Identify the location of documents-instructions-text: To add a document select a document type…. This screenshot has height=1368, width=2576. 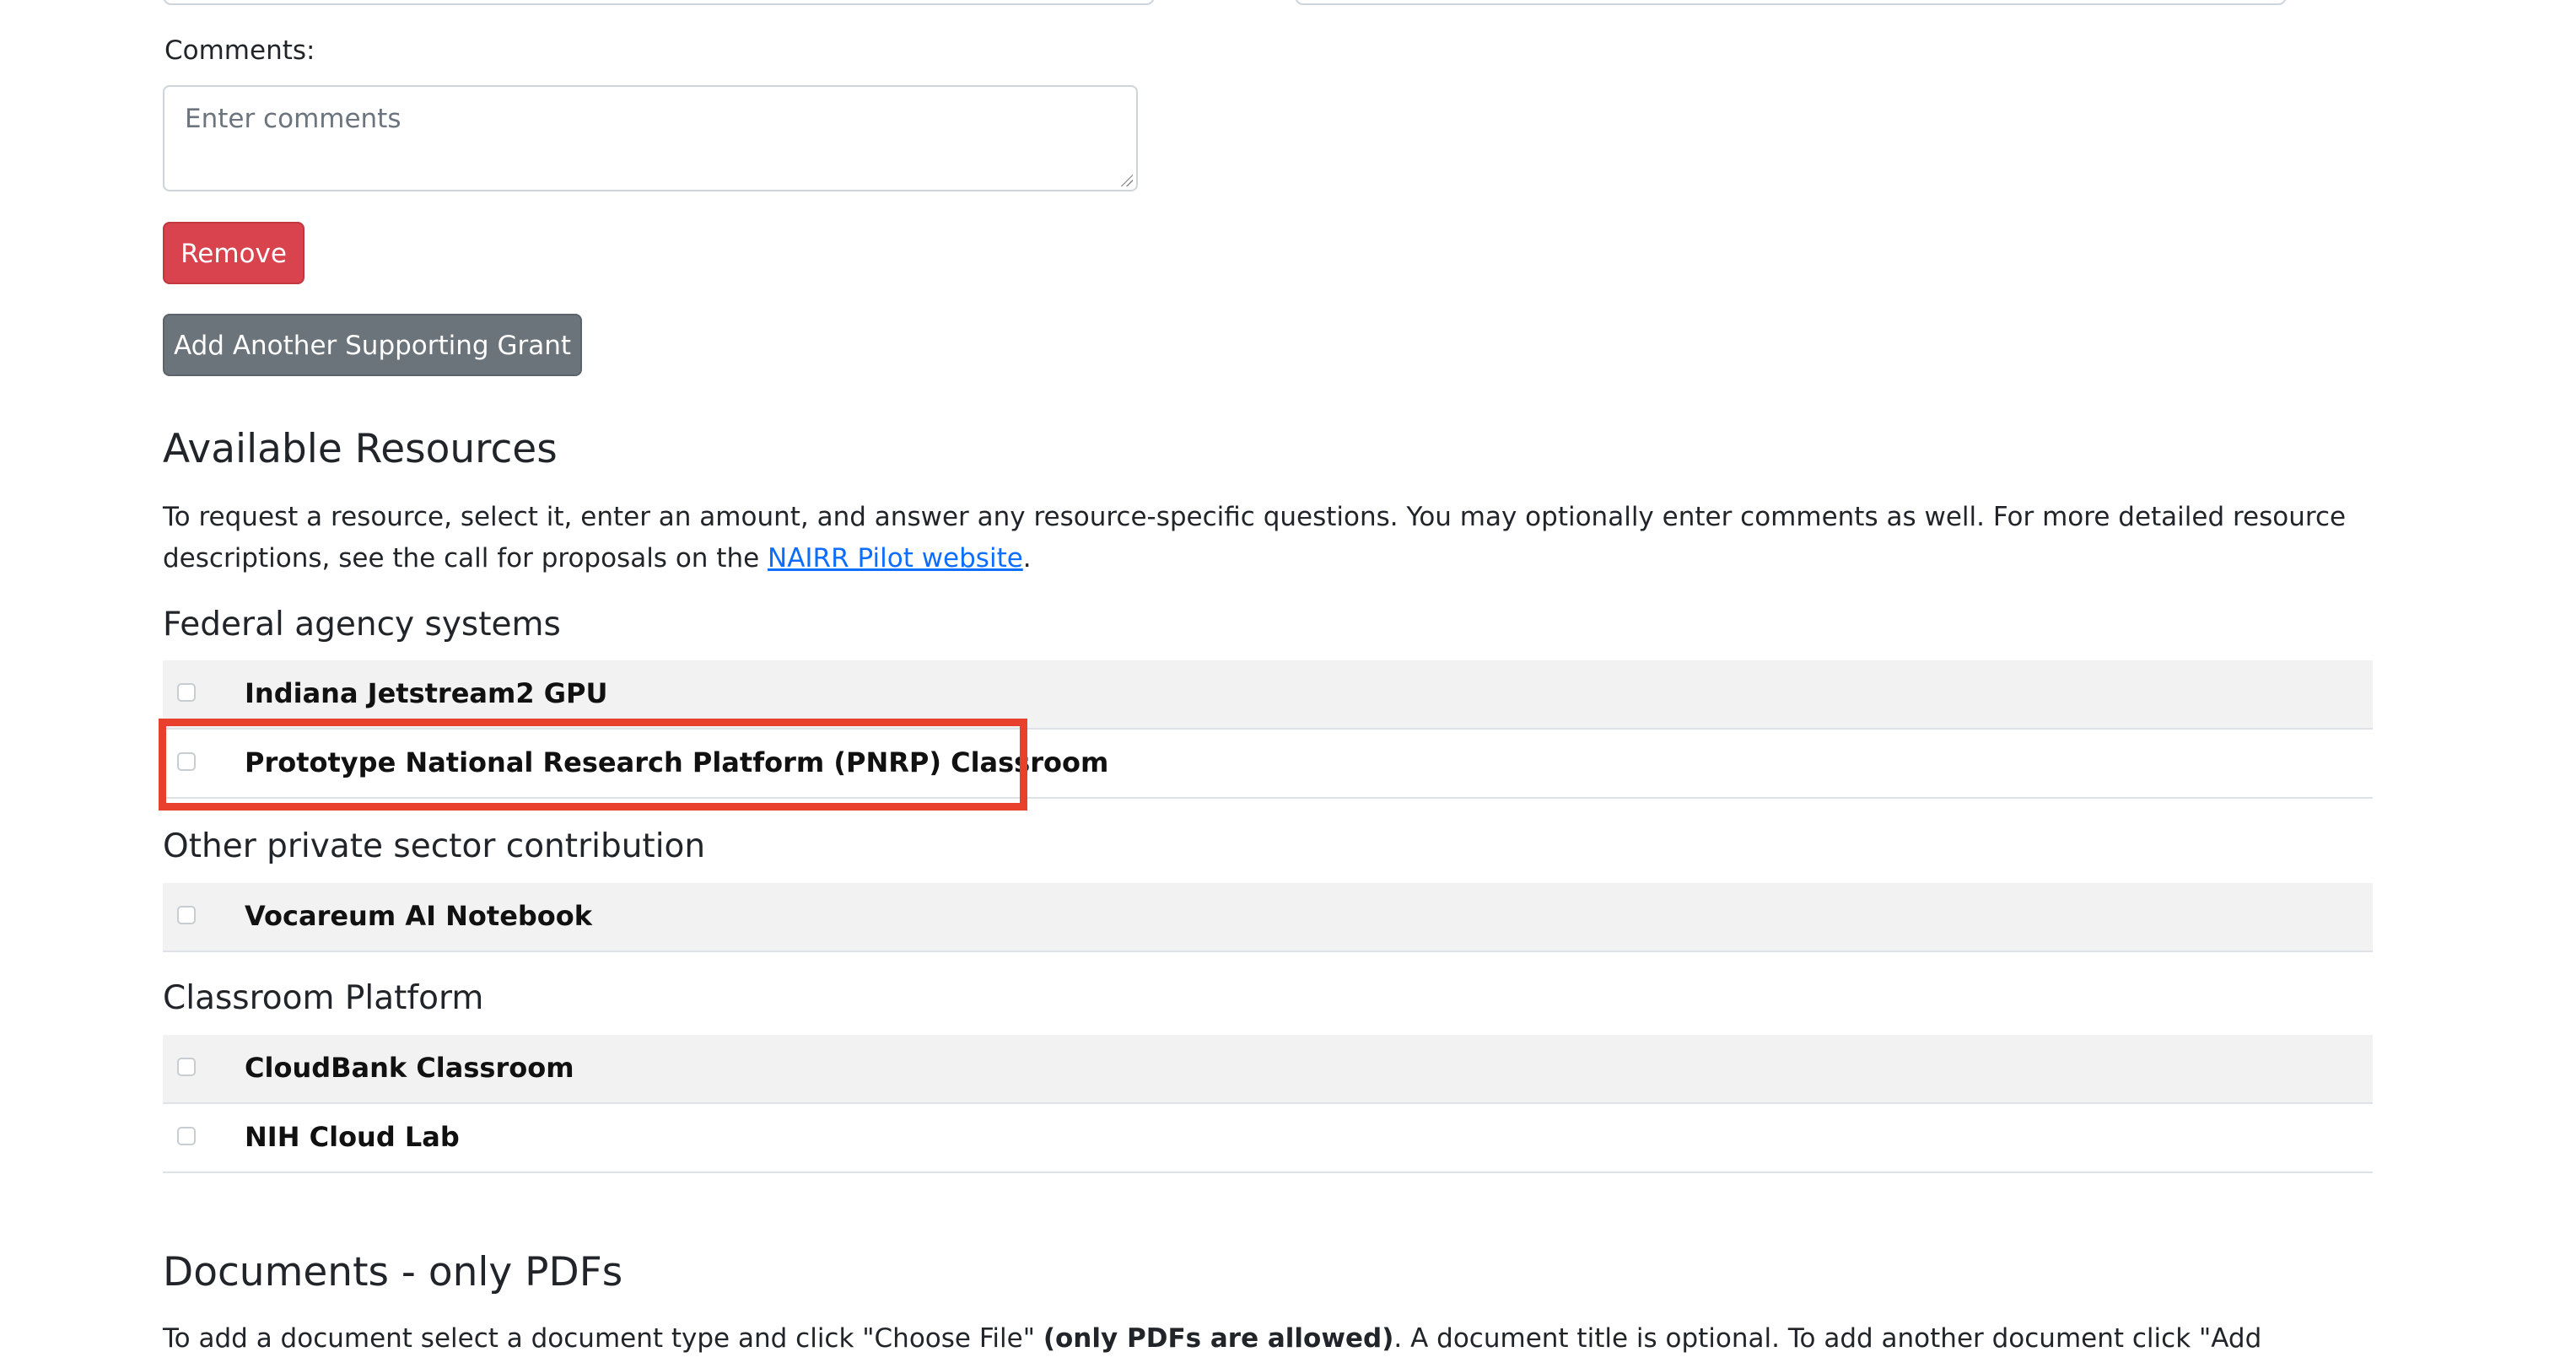
(603, 1338).